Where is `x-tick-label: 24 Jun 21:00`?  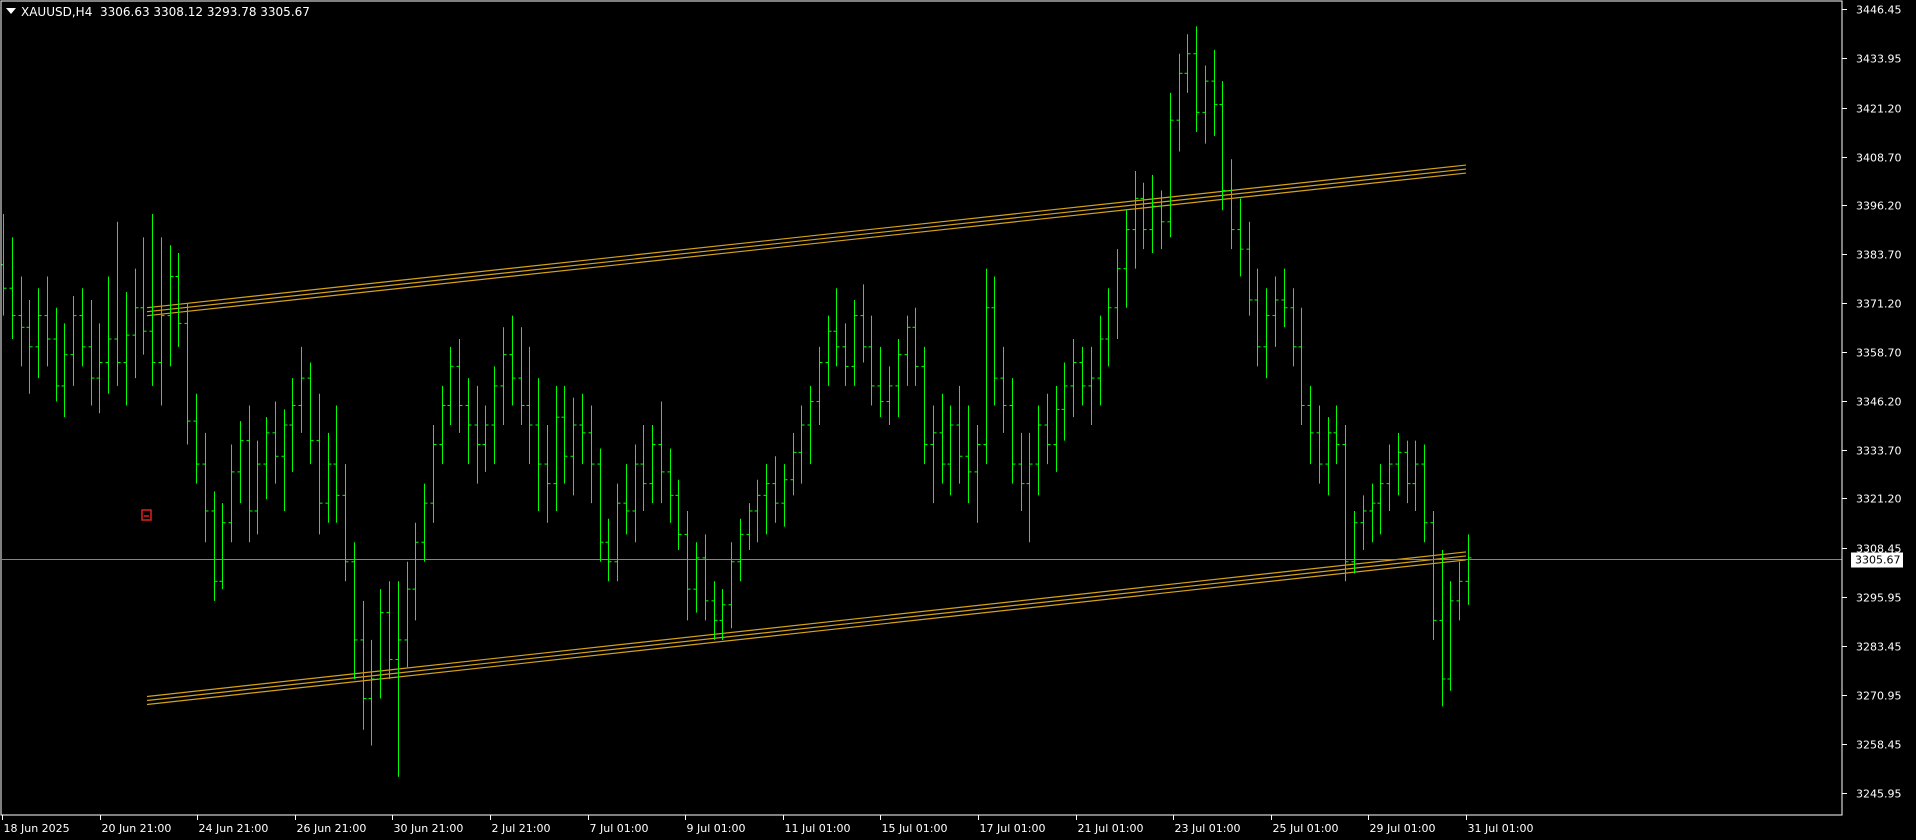
x-tick-label: 24 Jun 21:00 is located at coordinates (234, 828).